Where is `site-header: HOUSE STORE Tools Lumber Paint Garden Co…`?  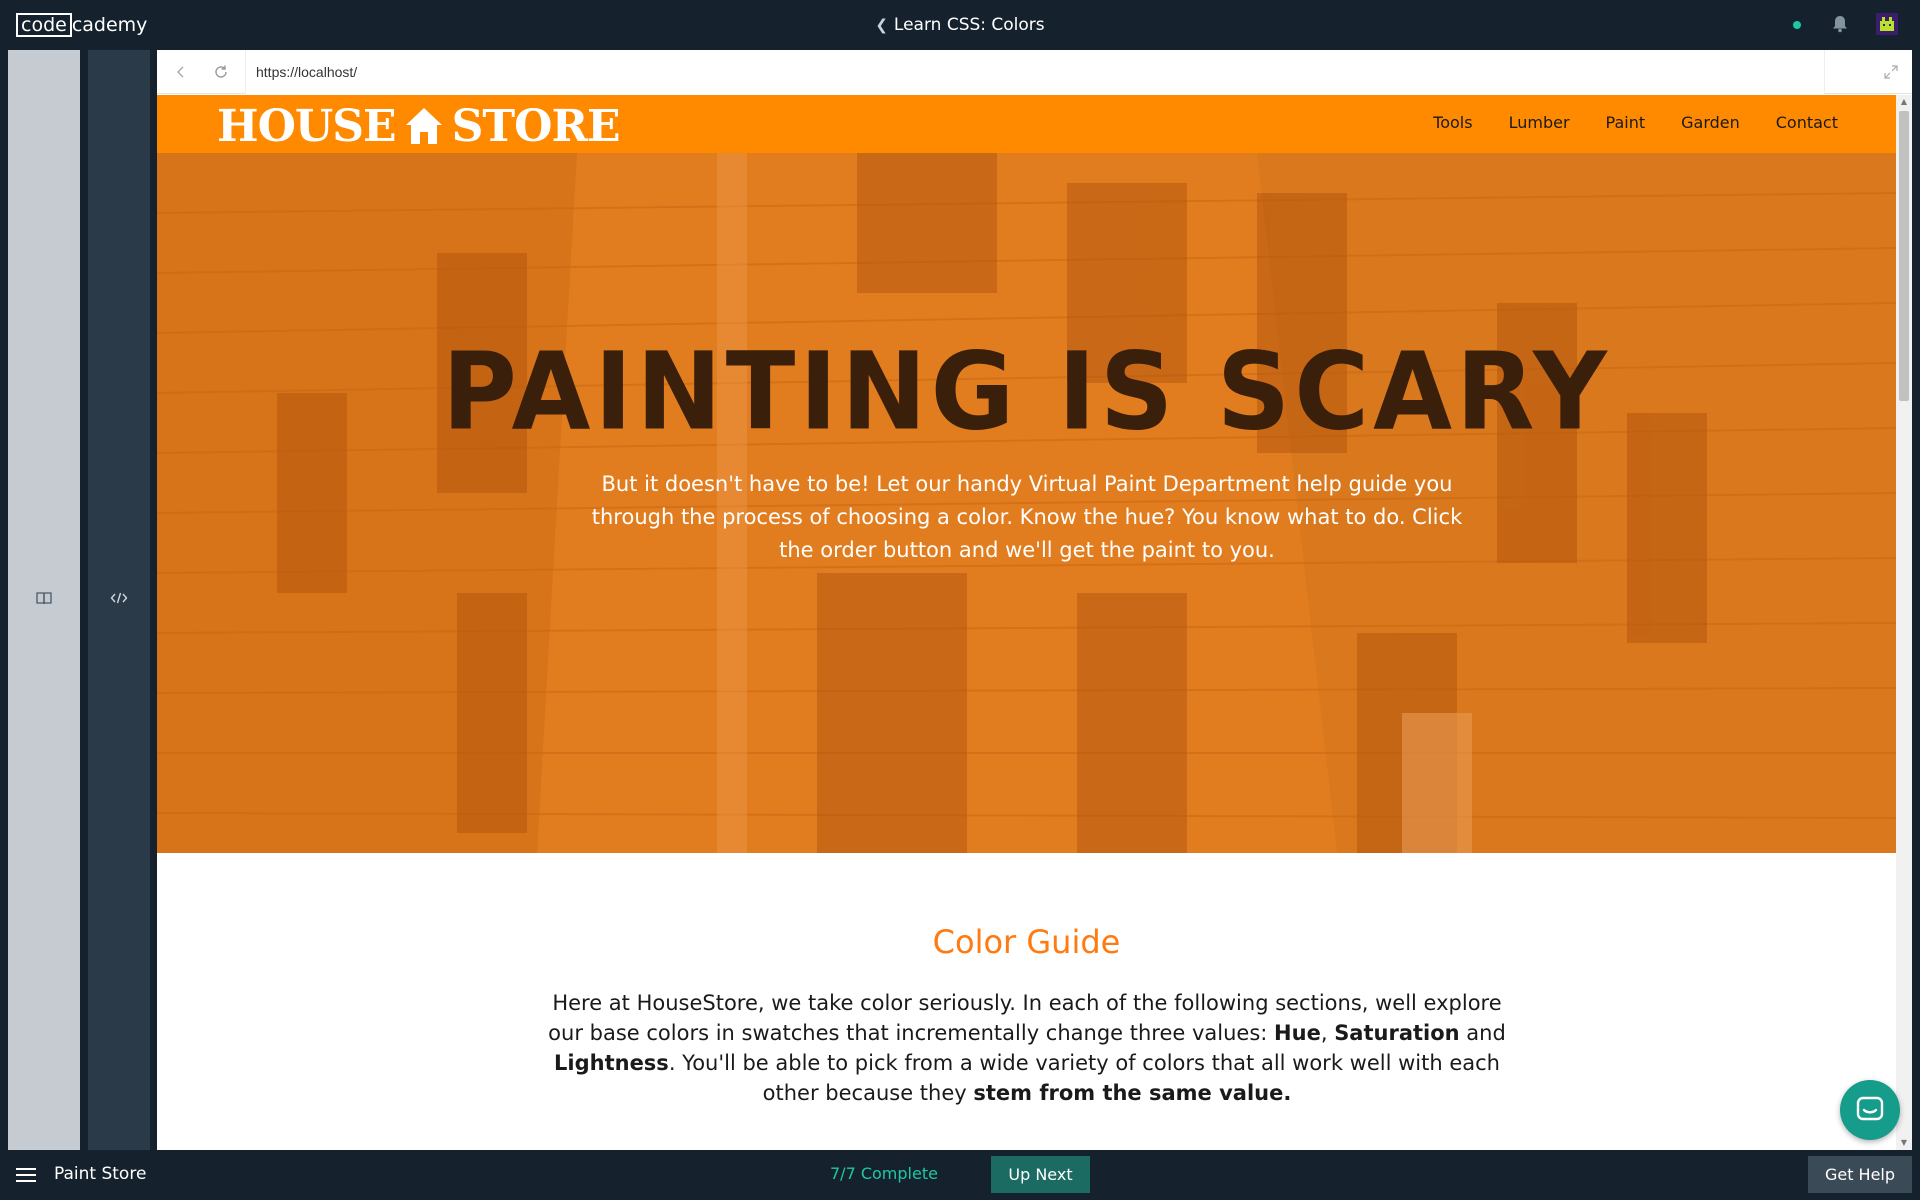
site-header: HOUSE STORE Tools Lumber Paint Garden Co… is located at coordinates (1026, 124).